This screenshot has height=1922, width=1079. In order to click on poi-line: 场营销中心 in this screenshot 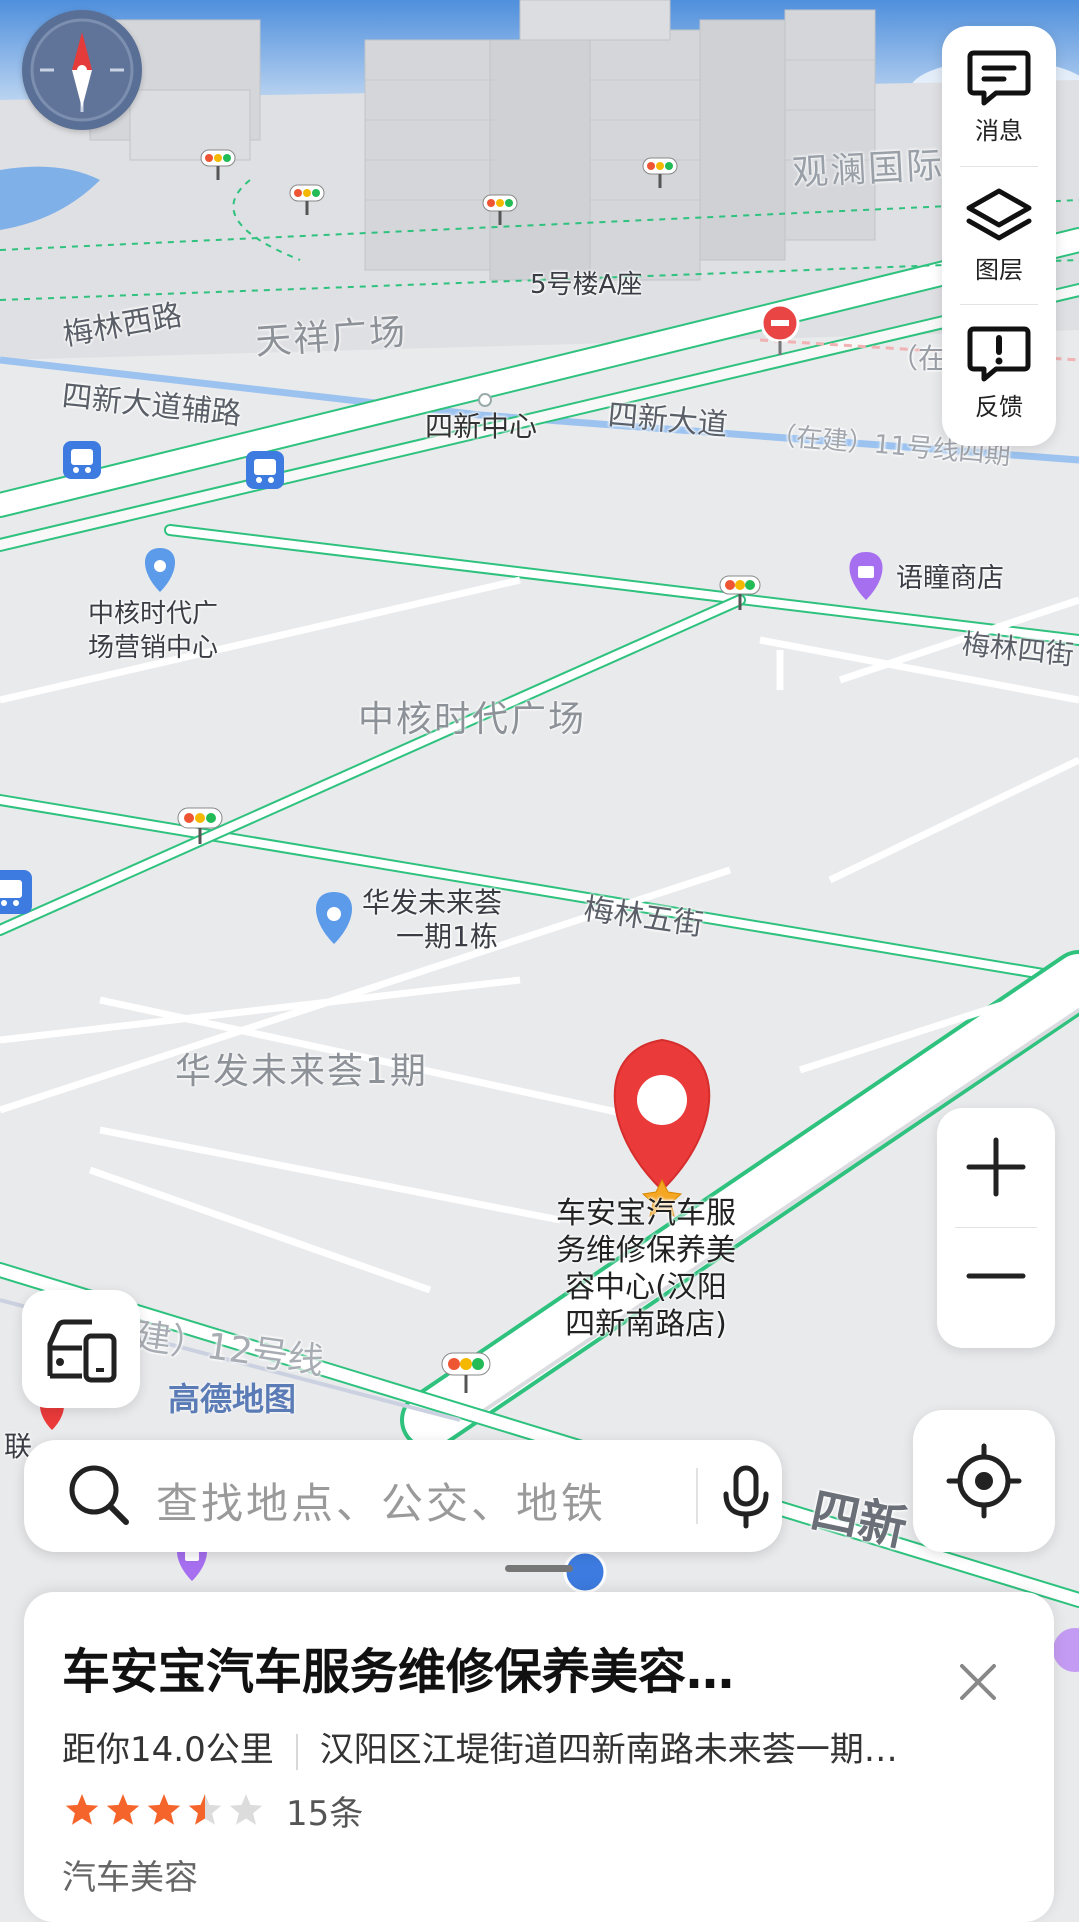, I will do `click(153, 648)`.